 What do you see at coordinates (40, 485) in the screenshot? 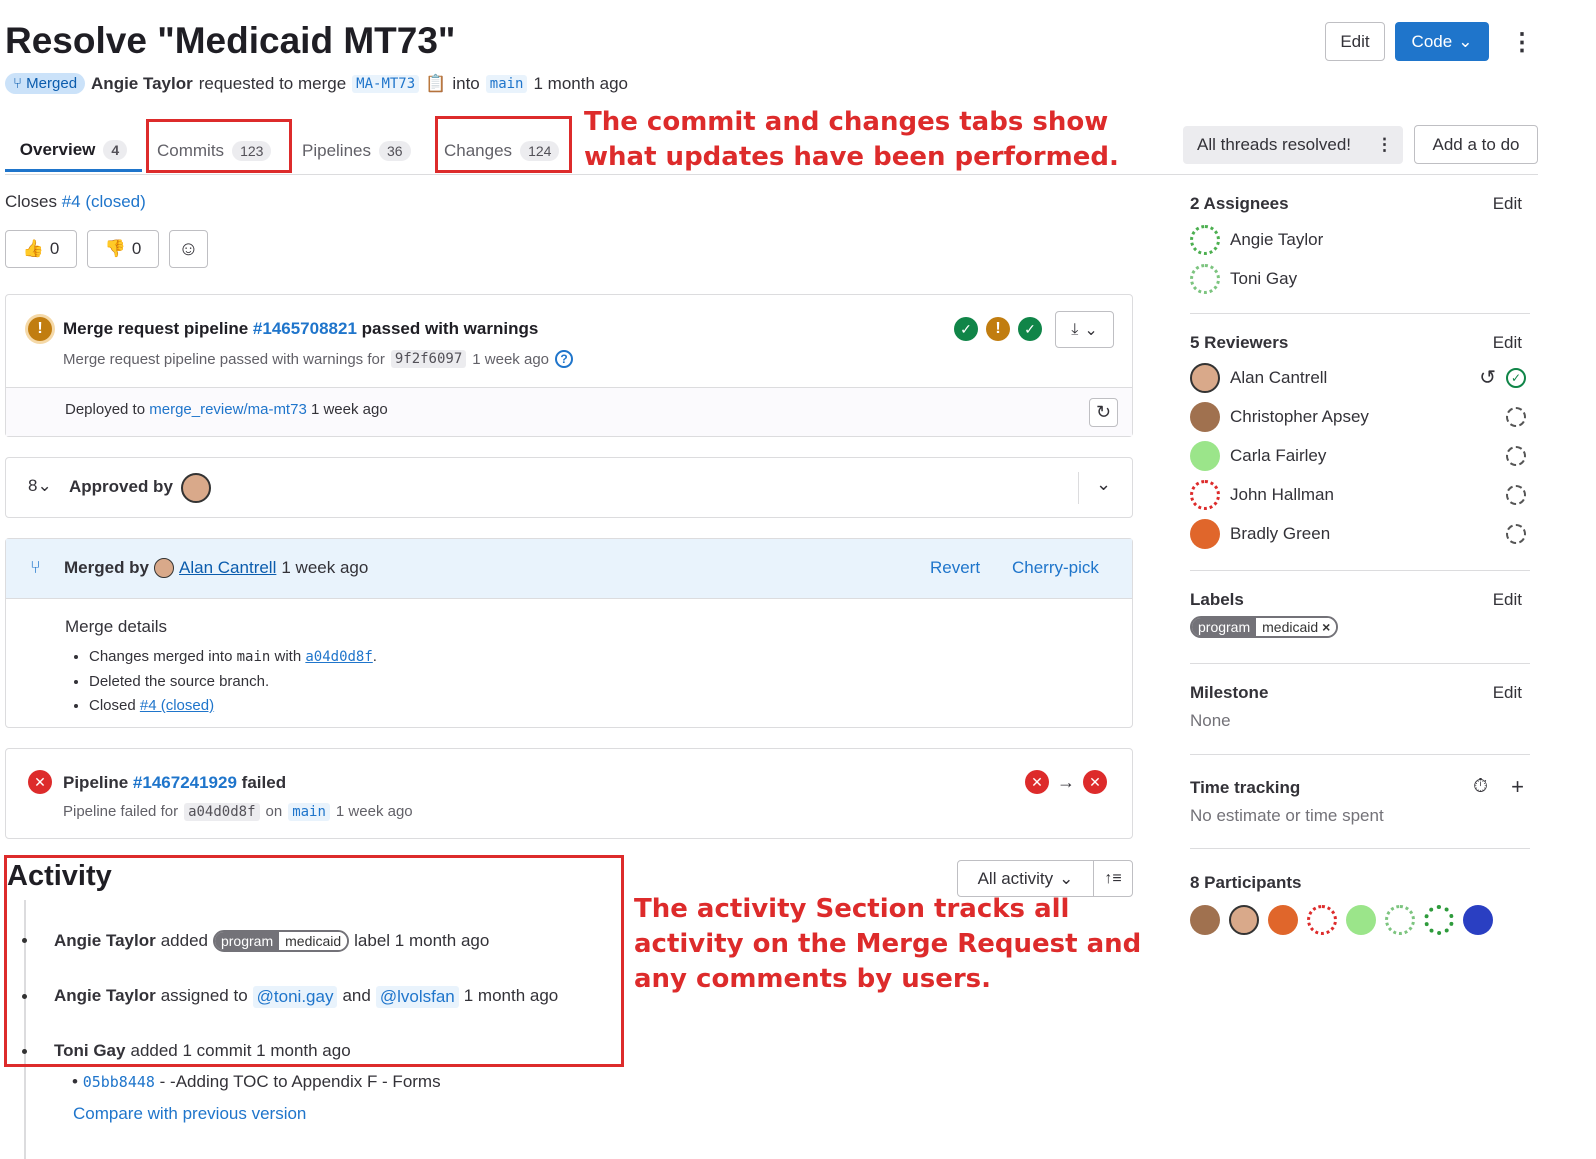
I see `approval-icon: 8⌄` at bounding box center [40, 485].